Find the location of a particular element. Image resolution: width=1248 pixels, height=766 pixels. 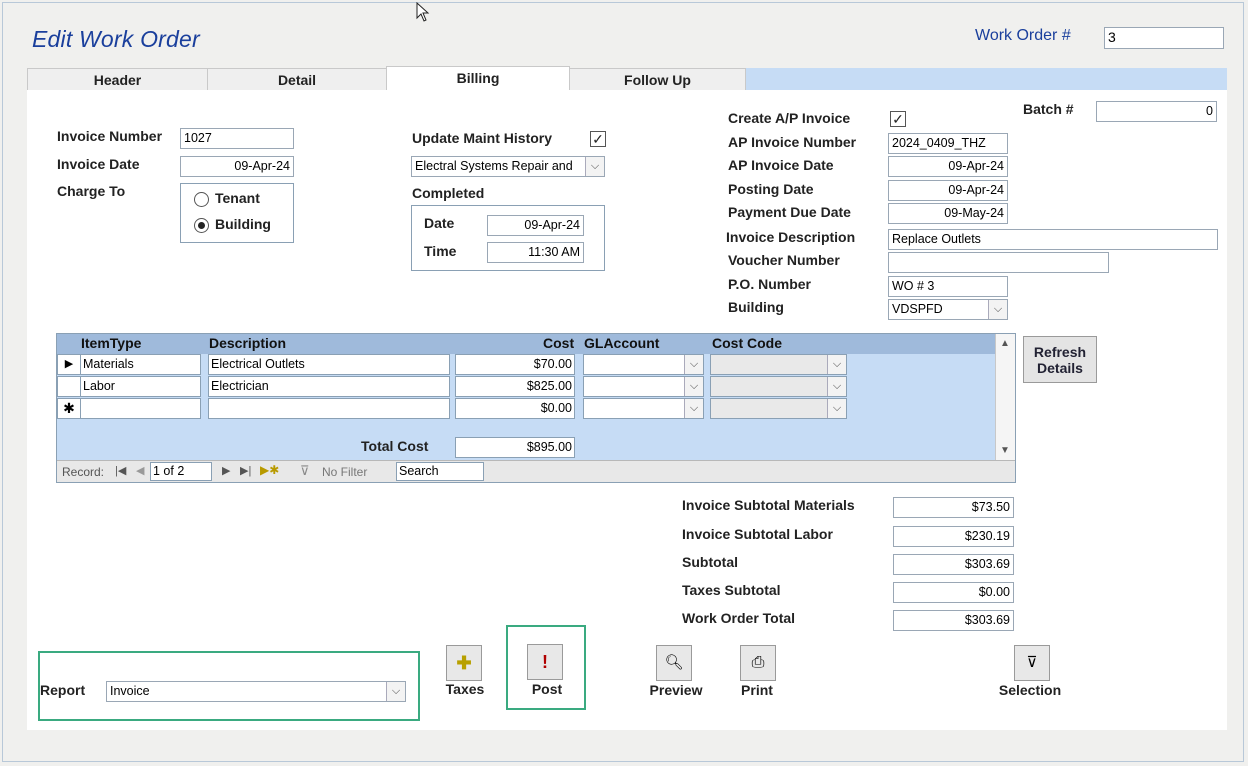

invoice-date-field: 09-Apr-24 is located at coordinates (237, 166).